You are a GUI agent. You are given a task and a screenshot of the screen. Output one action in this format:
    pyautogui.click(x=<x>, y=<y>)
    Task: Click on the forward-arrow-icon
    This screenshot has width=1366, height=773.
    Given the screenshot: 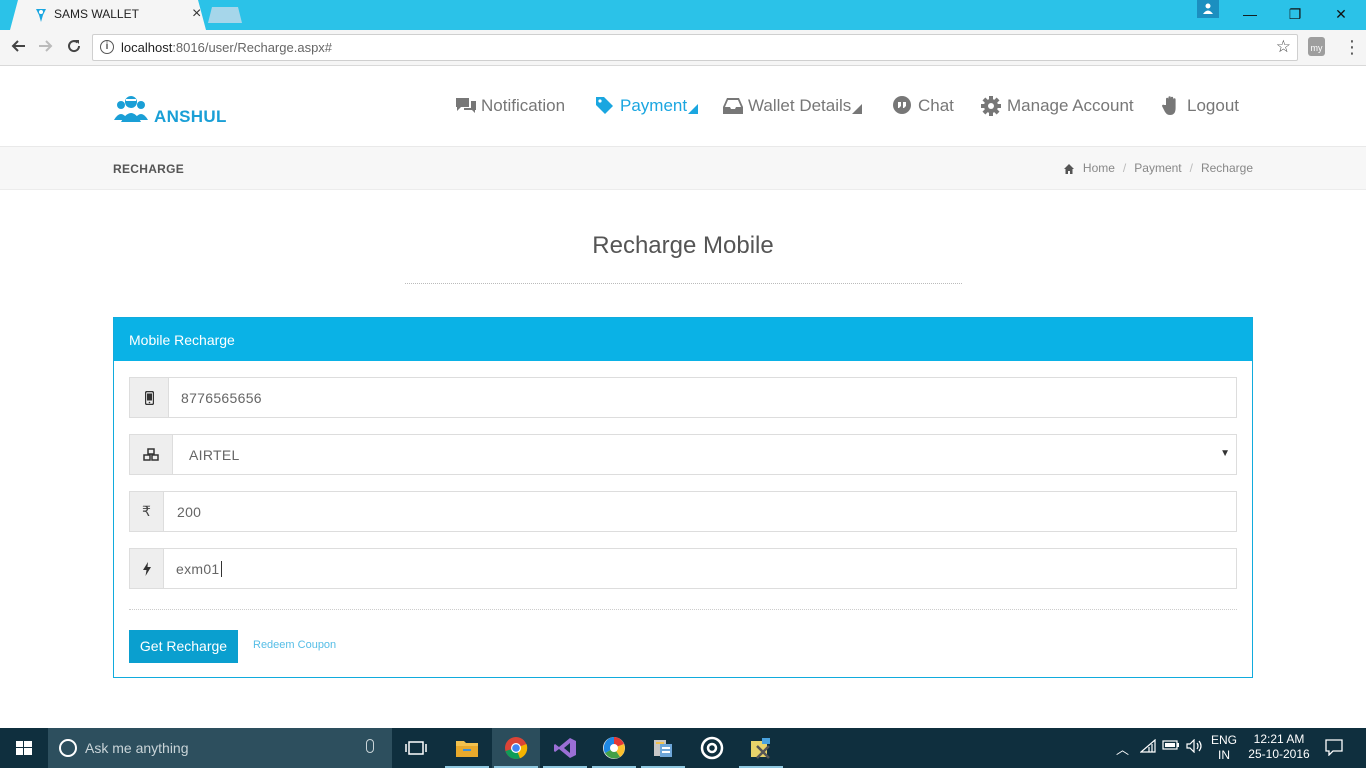 What is the action you would take?
    pyautogui.click(x=46, y=48)
    